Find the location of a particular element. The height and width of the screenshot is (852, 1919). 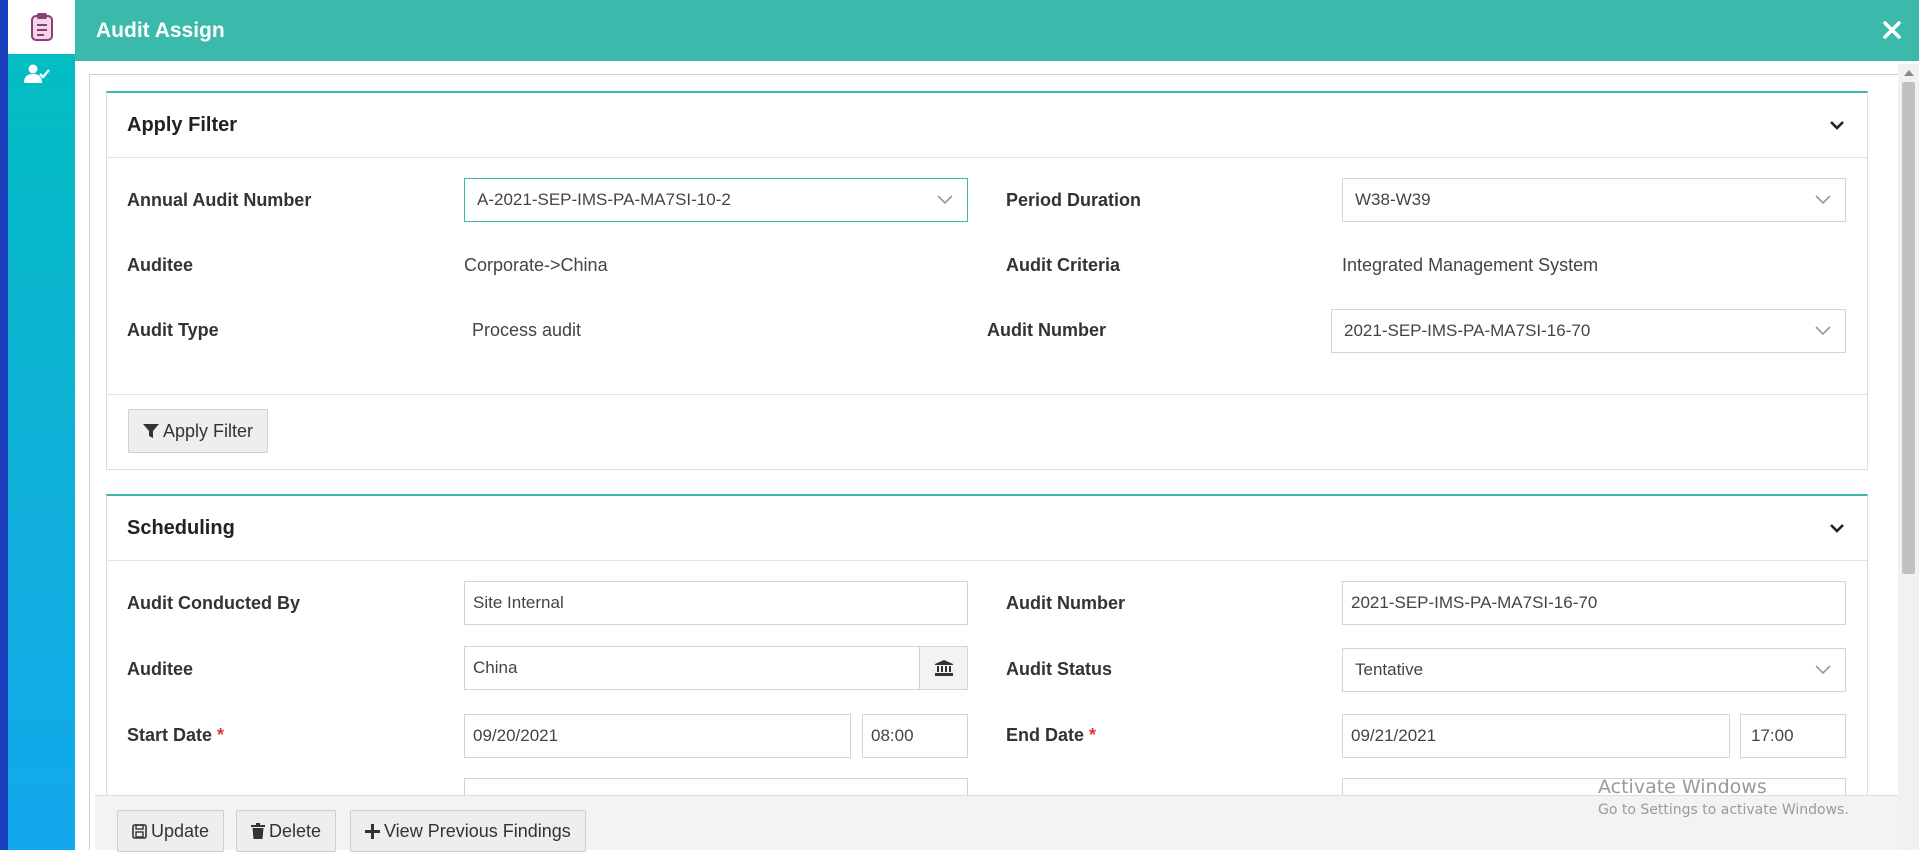

auditee-label: Auditee is located at coordinates (160, 265).